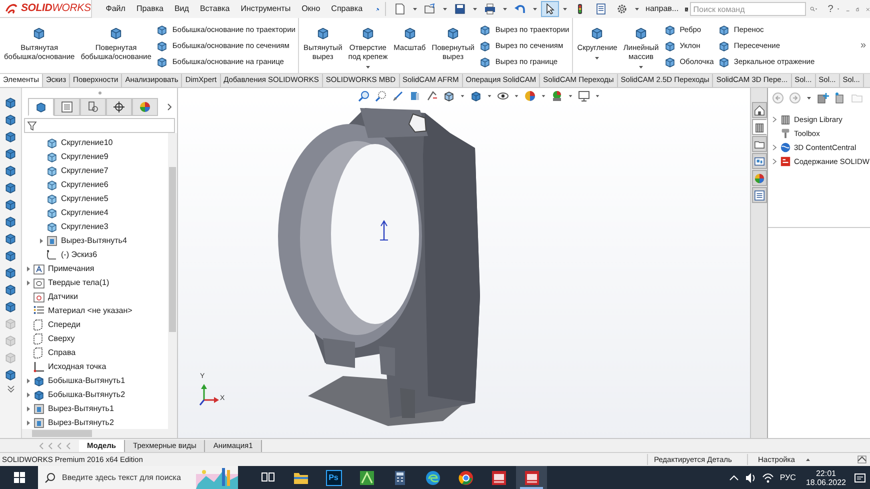 The image size is (870, 489). Describe the element at coordinates (347, 9) in the screenshot. I see `menu-item: Справка` at that location.